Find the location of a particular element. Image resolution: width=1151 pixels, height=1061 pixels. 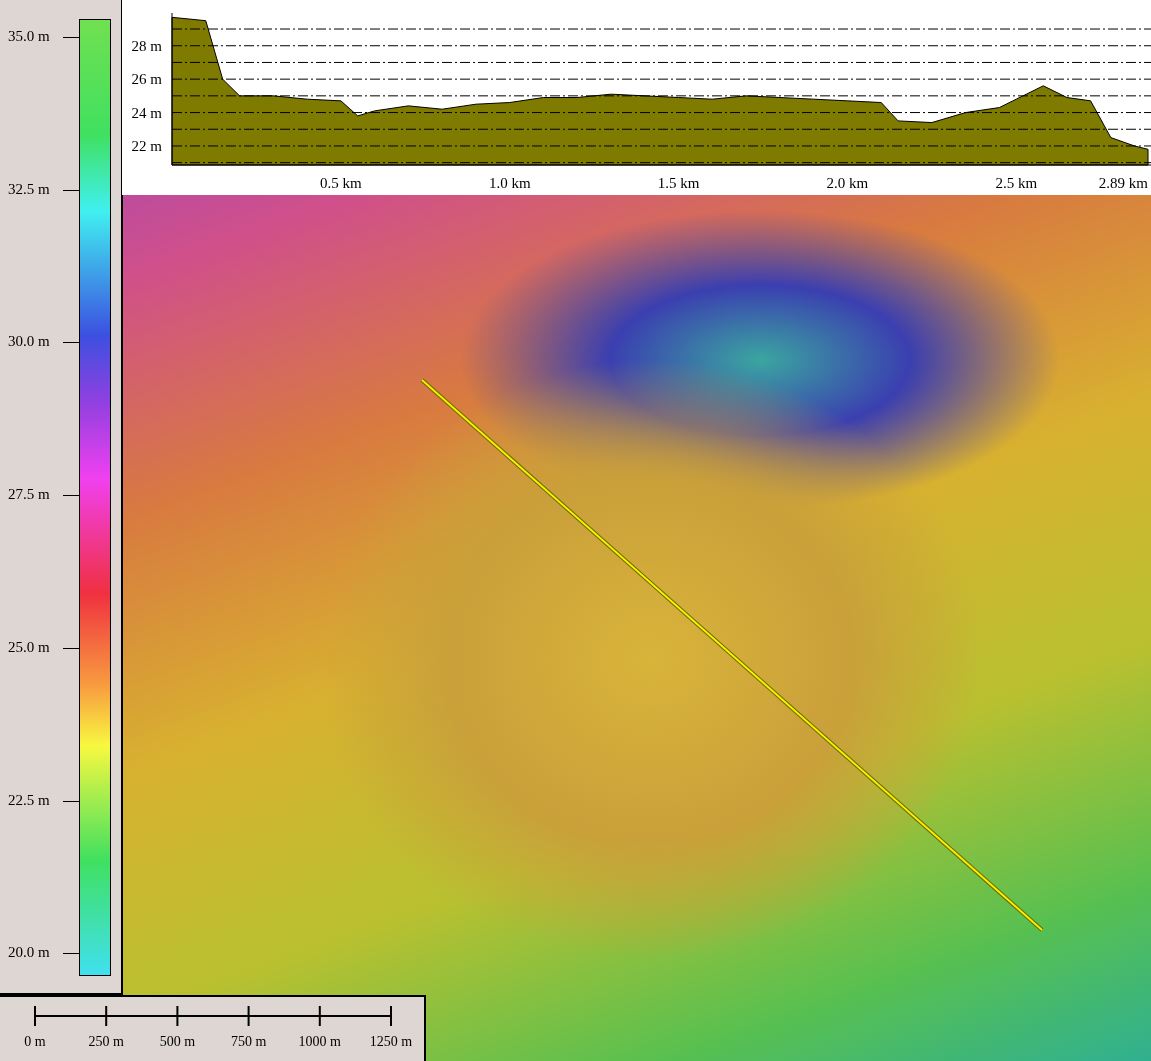

x-axis-label: 2.0 km is located at coordinates (847, 183).